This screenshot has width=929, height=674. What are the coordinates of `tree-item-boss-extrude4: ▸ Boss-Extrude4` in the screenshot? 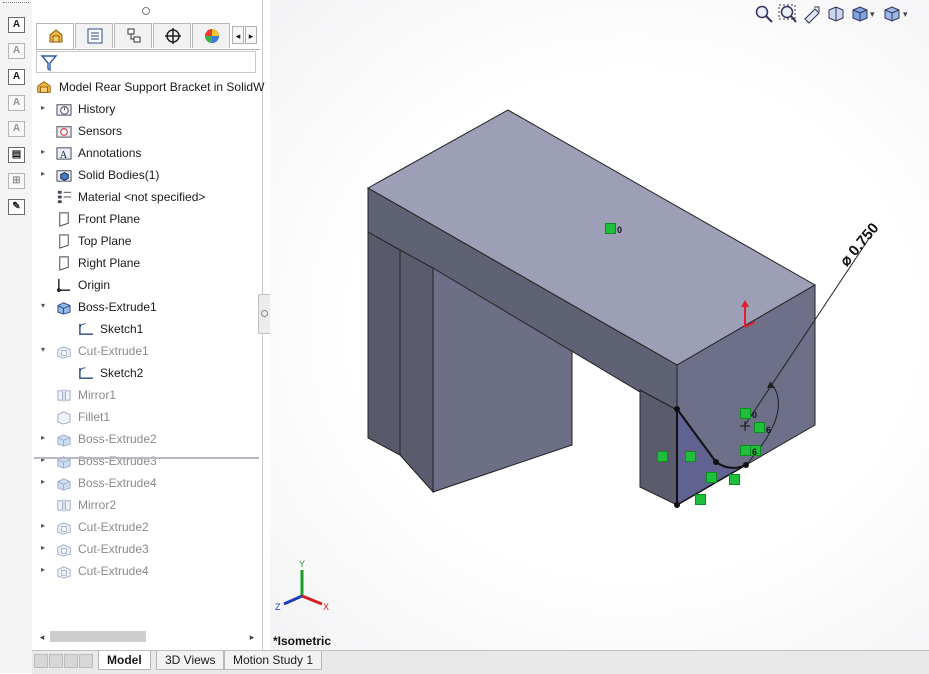 It's located at (146, 483).